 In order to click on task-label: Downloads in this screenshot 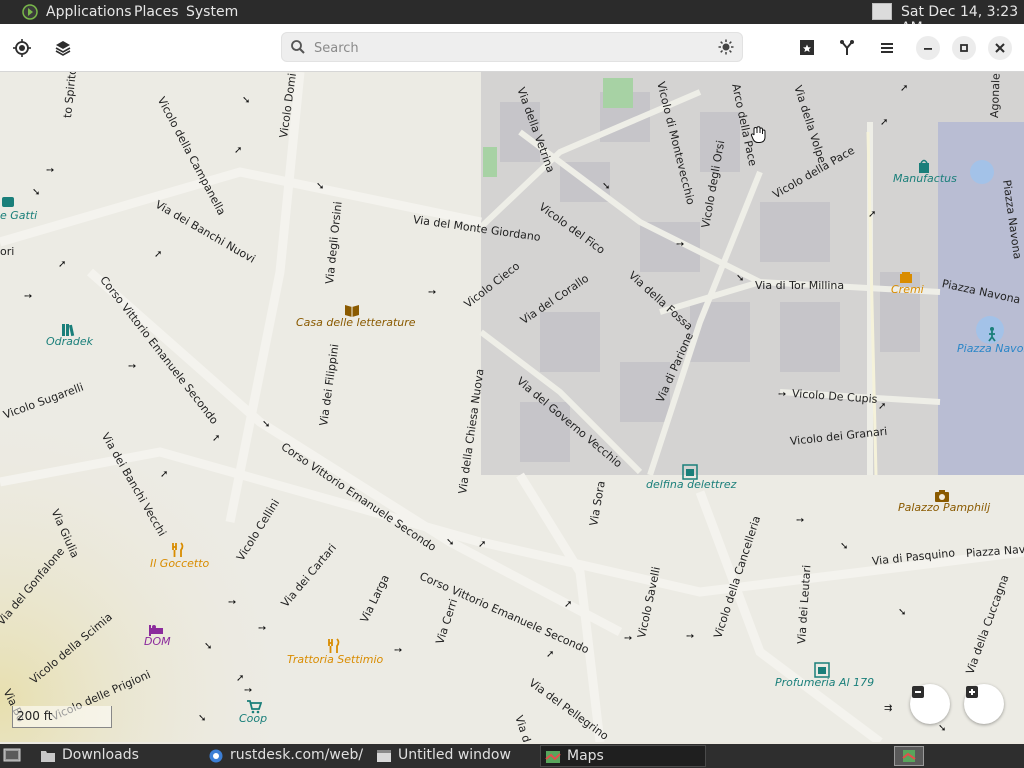, I will do `click(100, 755)`.